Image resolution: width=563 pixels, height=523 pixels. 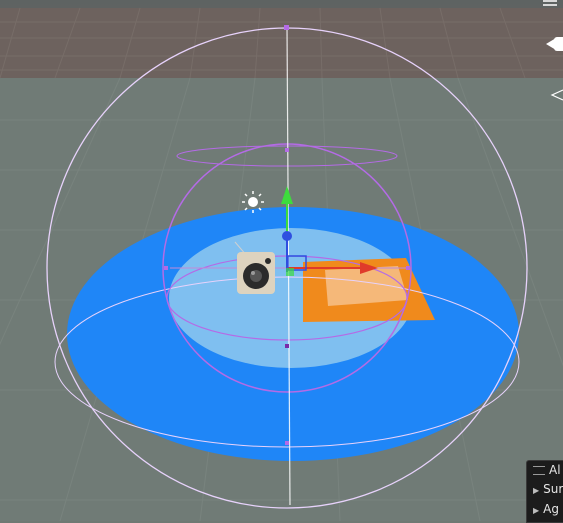 What do you see at coordinates (281, 43) in the screenshot?
I see `far-ground-band` at bounding box center [281, 43].